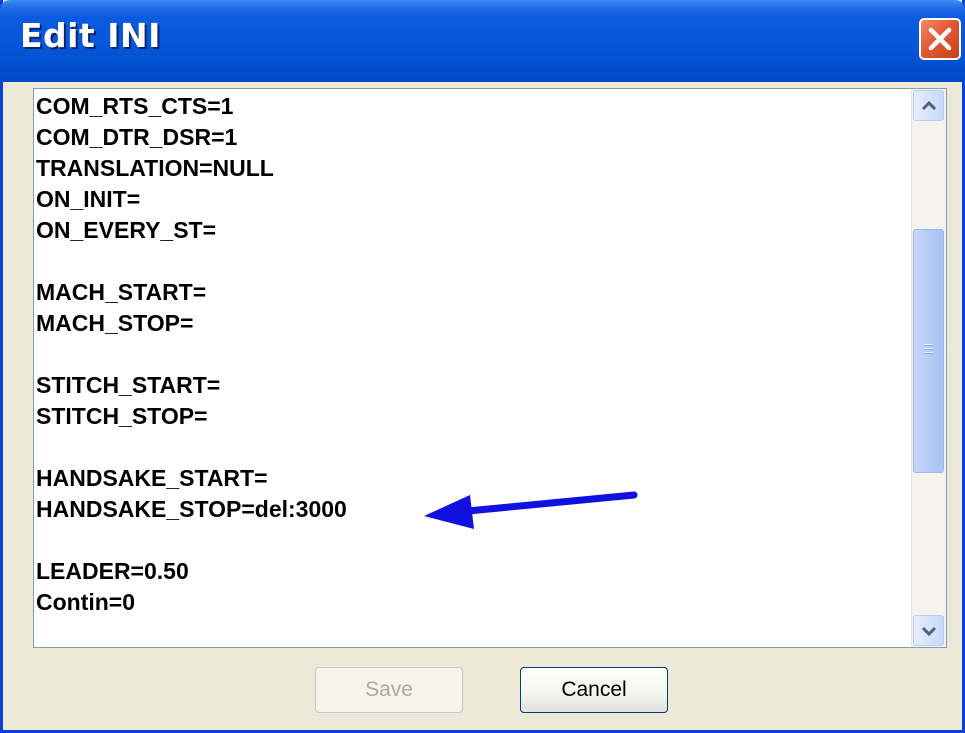  Describe the element at coordinates (594, 690) in the screenshot. I see `cancel-button: Cancel` at that location.